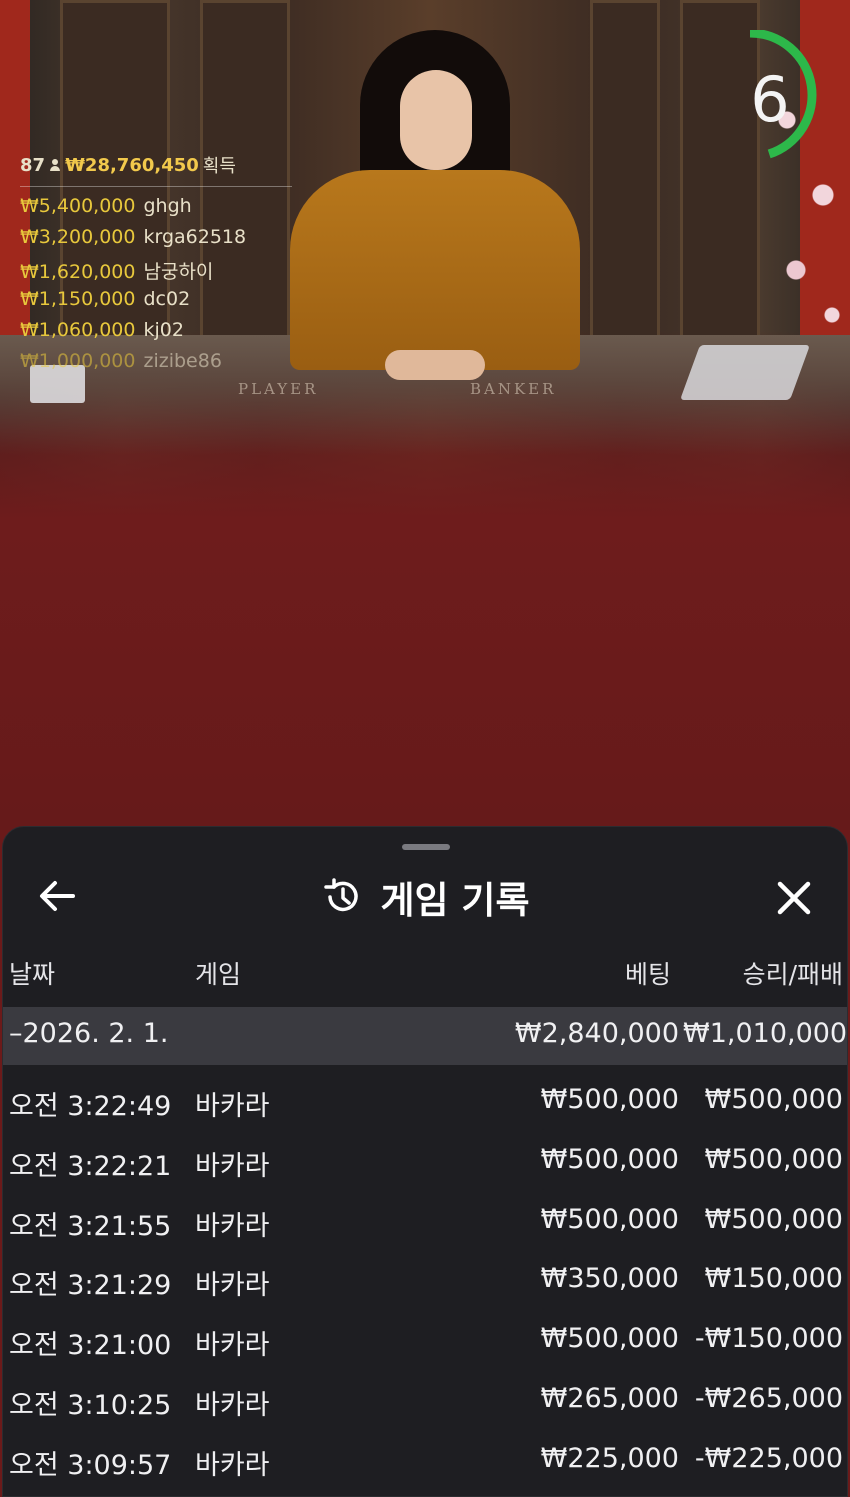 Image resolution: width=850 pixels, height=1497 pixels. Describe the element at coordinates (763, 975) in the screenshot. I see `column-header-result: 승리/패배` at that location.